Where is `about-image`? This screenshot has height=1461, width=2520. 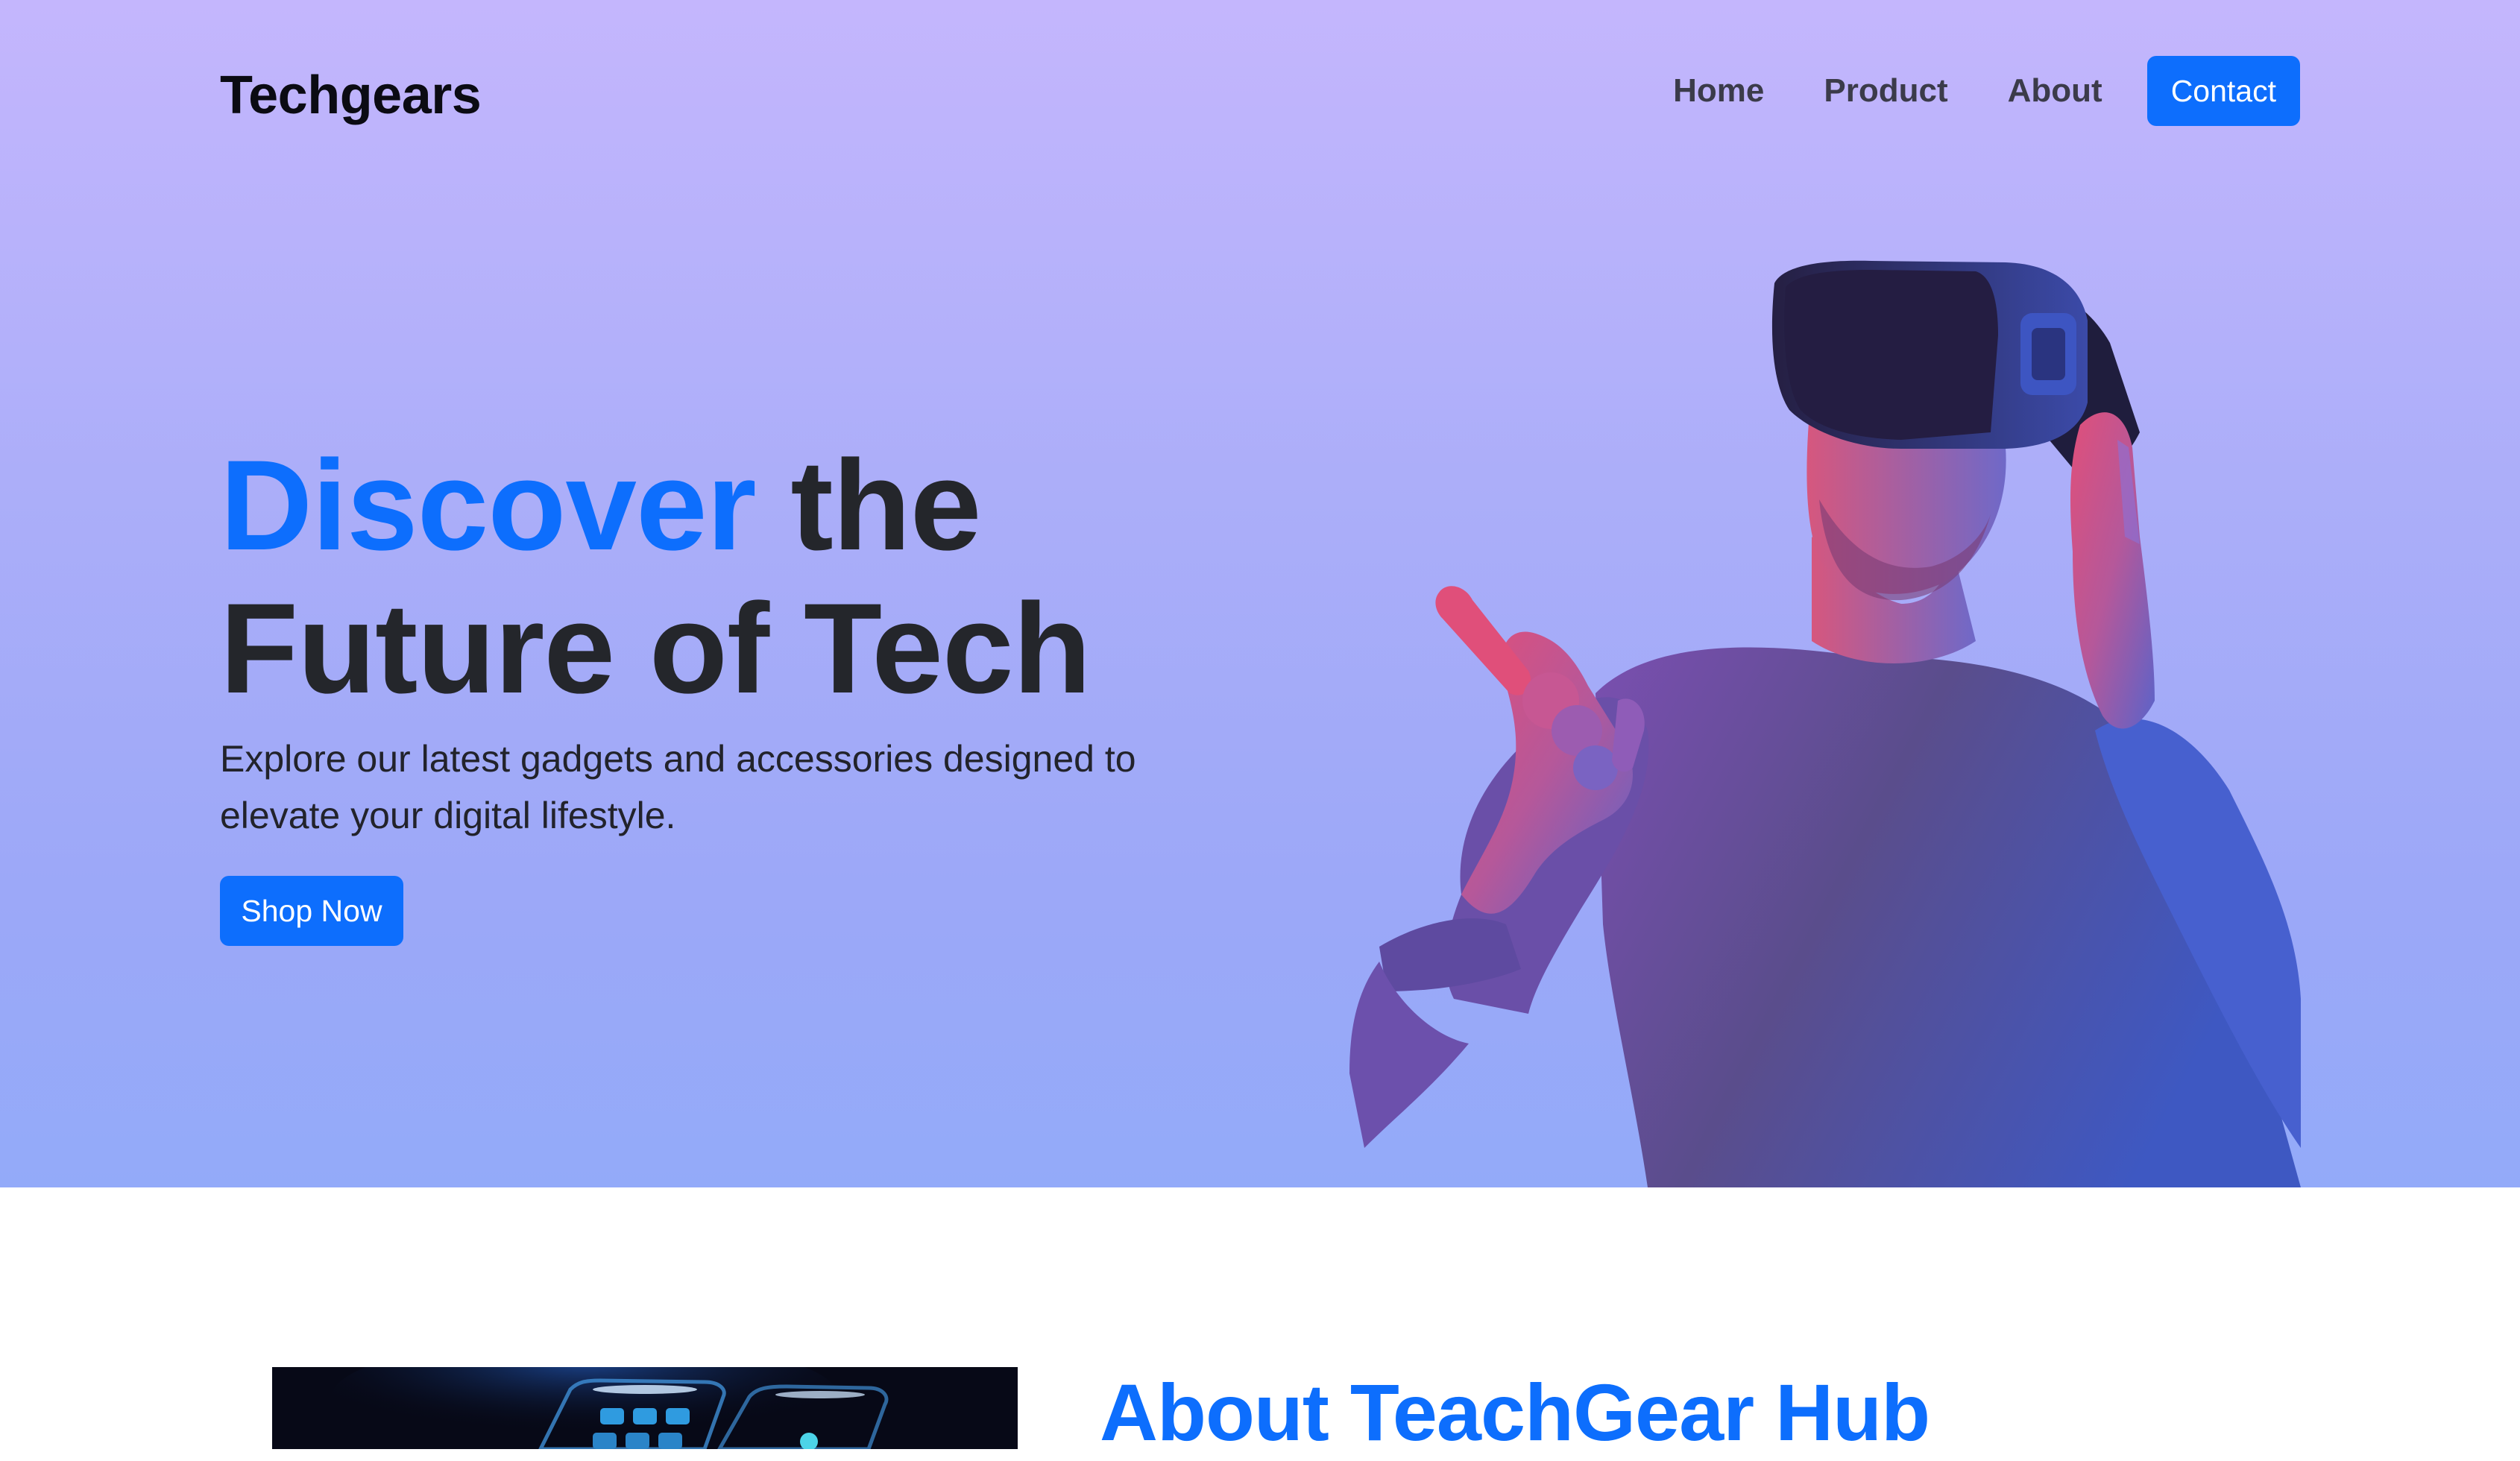
about-image is located at coordinates (645, 1408).